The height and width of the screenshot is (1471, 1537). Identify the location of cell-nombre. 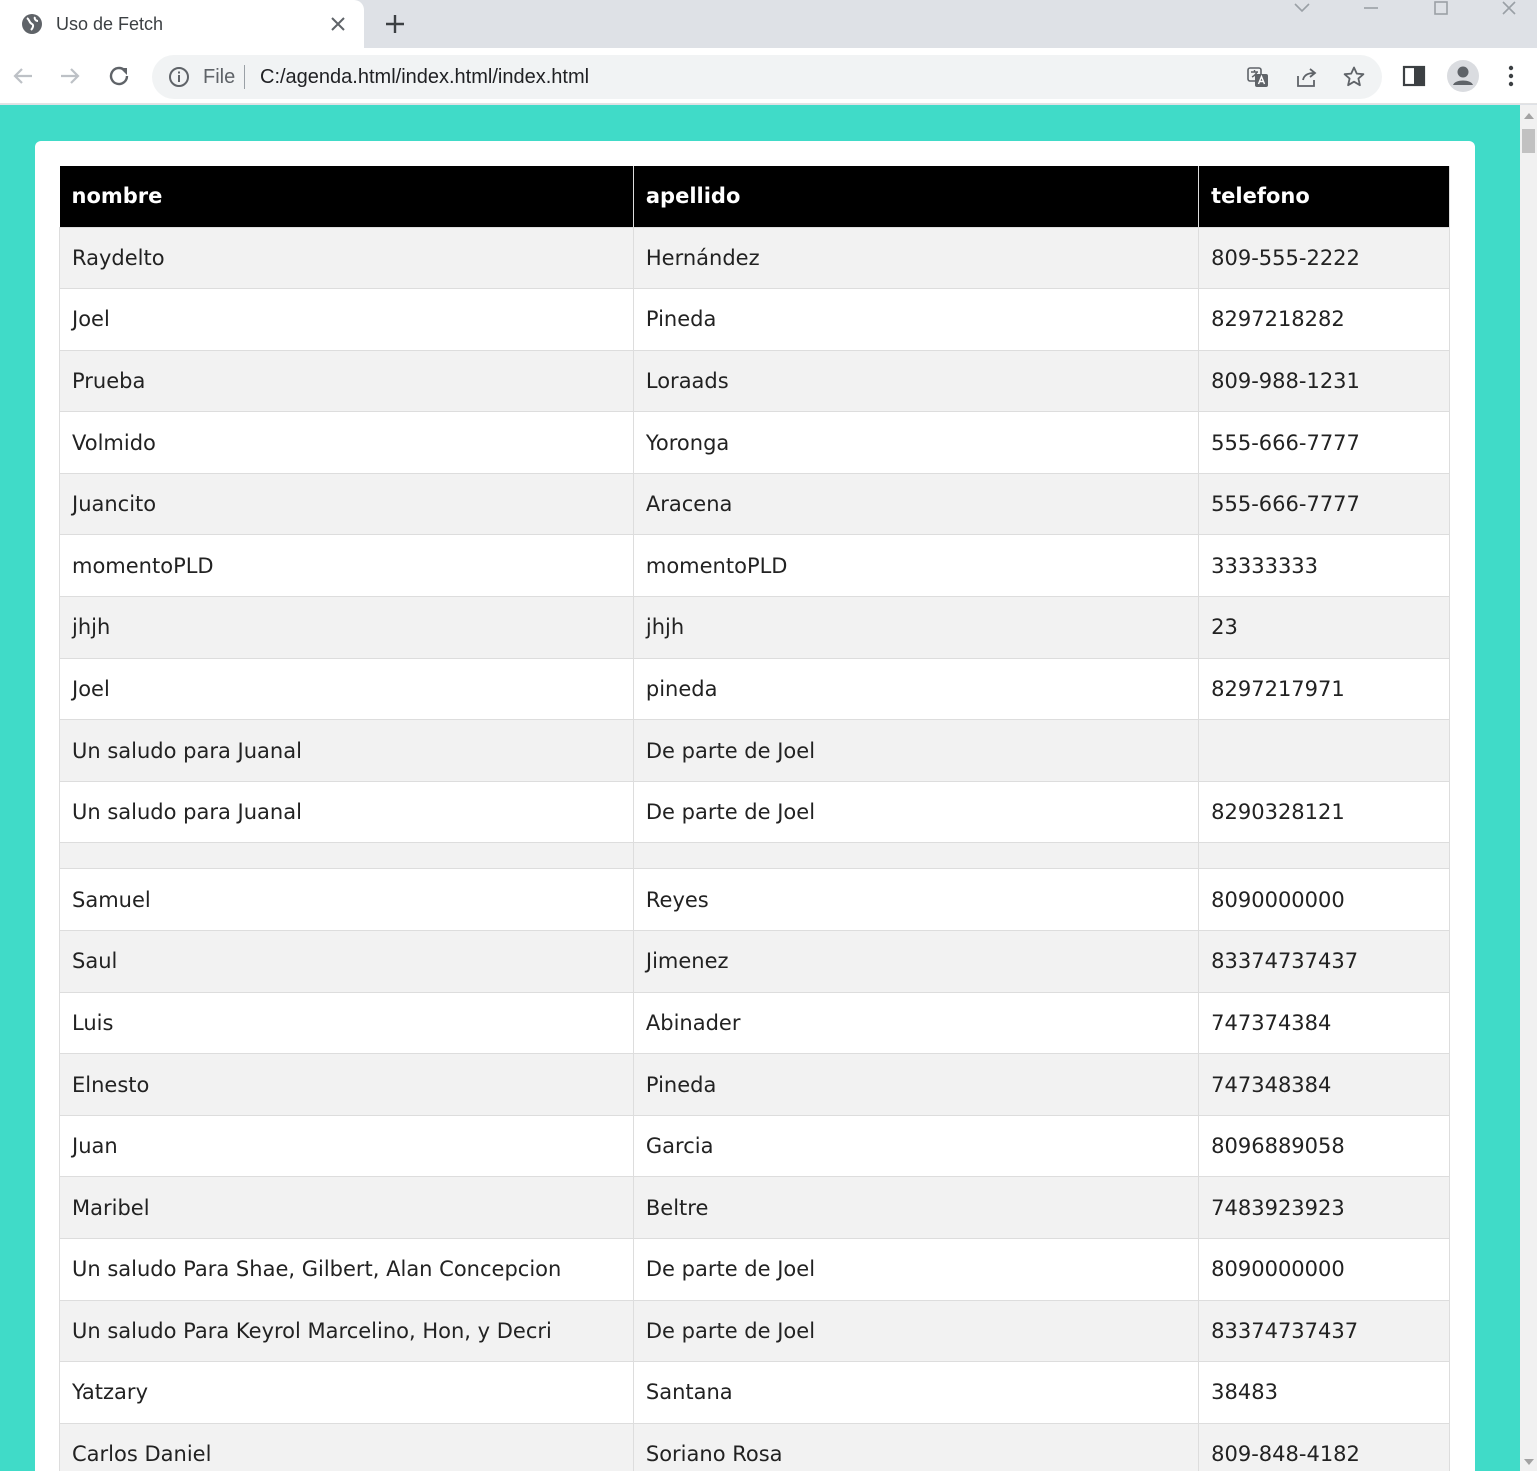
(346, 856).